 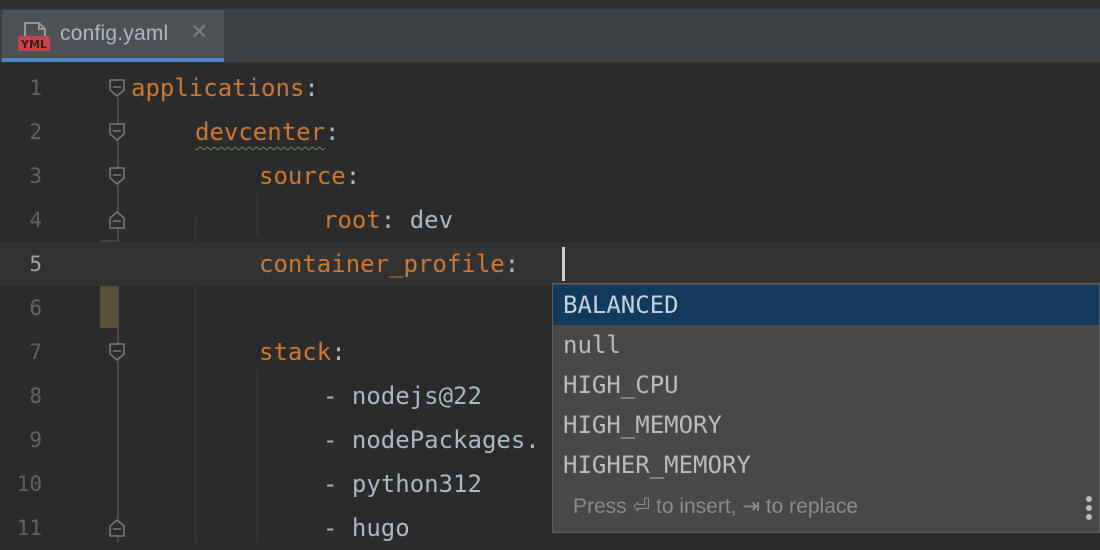 What do you see at coordinates (382, 264) in the screenshot?
I see `yaml-key: container_profile` at bounding box center [382, 264].